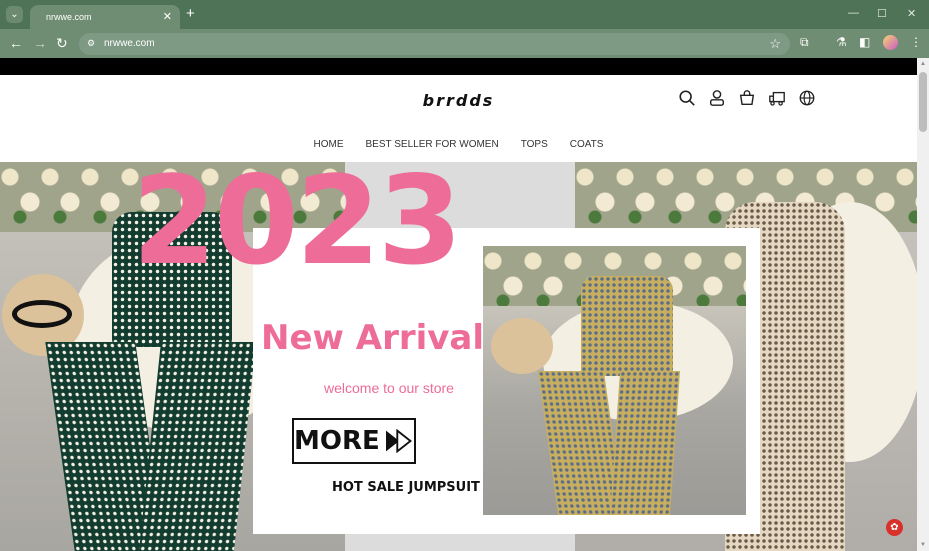 The width and height of the screenshot is (929, 551). I want to click on browser-tab-strip: ⌄ nrwwe.com ✕ + — ☐ ✕, so click(464, 14).